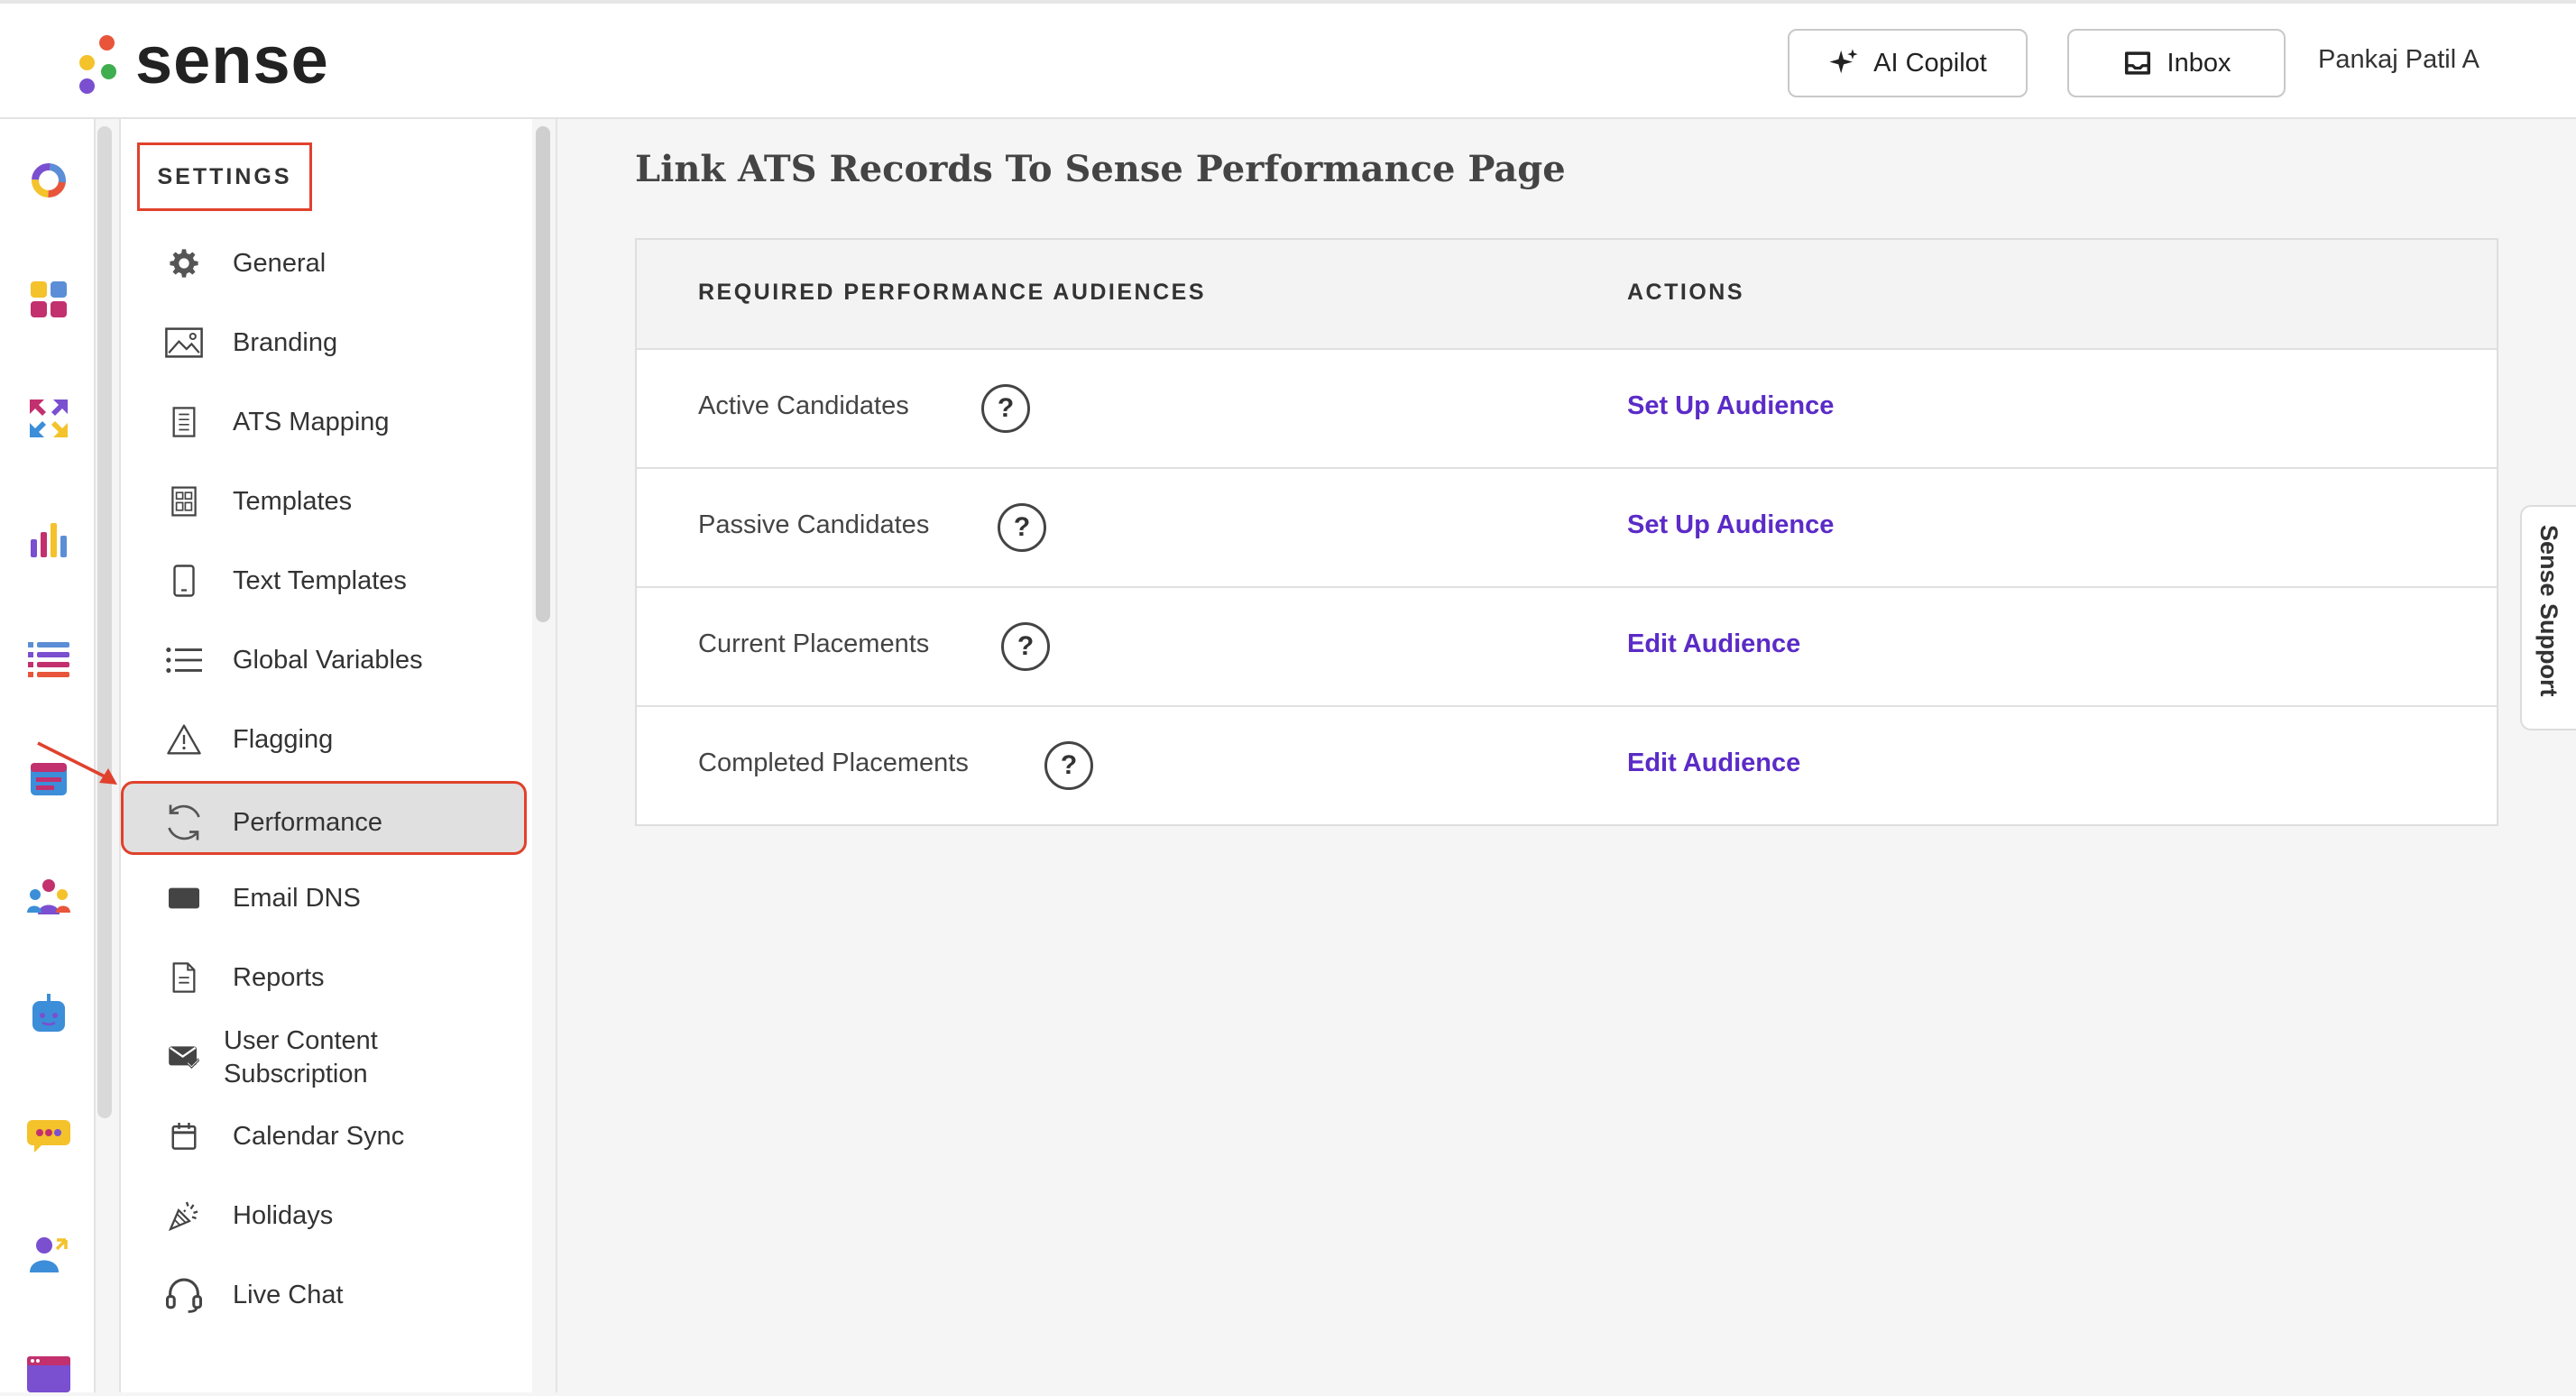  I want to click on settings-item-label: Branding, so click(285, 342).